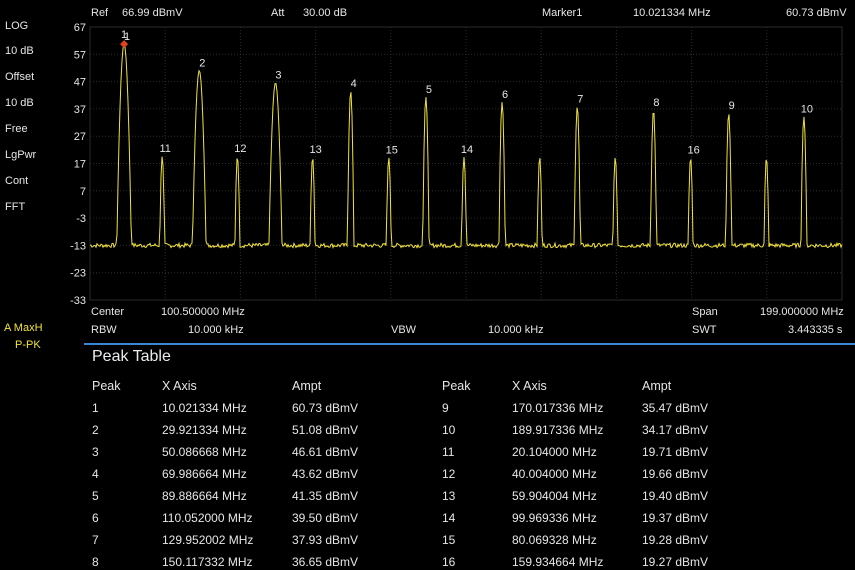  What do you see at coordinates (675, 452) in the screenshot?
I see `peak-ampt: 19.71 dBmV` at bounding box center [675, 452].